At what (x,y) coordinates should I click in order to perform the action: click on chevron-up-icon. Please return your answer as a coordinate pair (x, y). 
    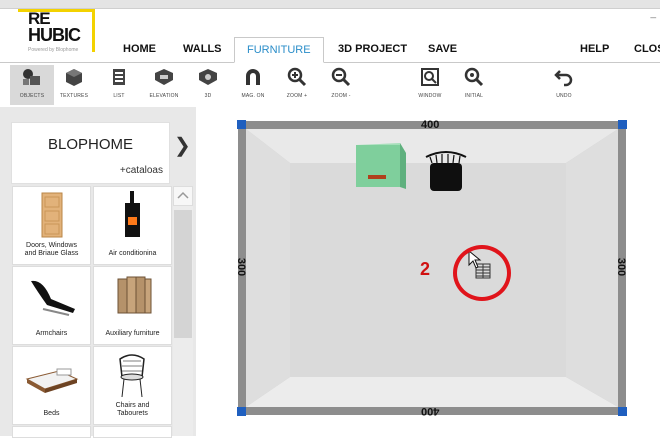
    Looking at the image, I should click on (183, 195).